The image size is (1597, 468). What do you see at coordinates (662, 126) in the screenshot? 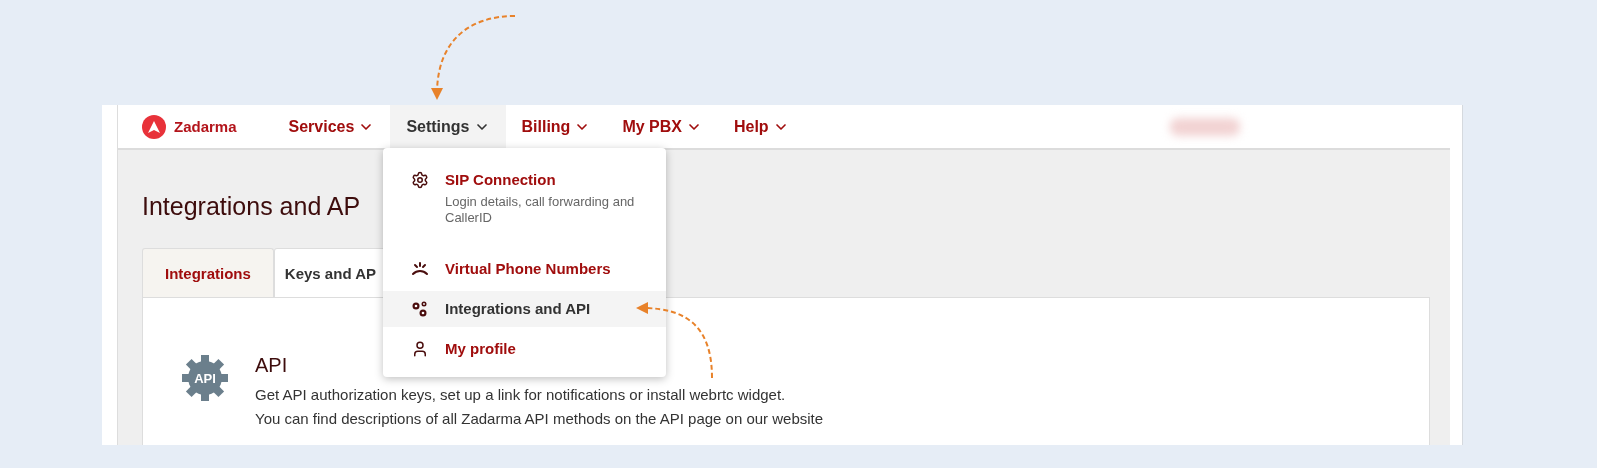
I see `nav-menu-item: My PBX` at bounding box center [662, 126].